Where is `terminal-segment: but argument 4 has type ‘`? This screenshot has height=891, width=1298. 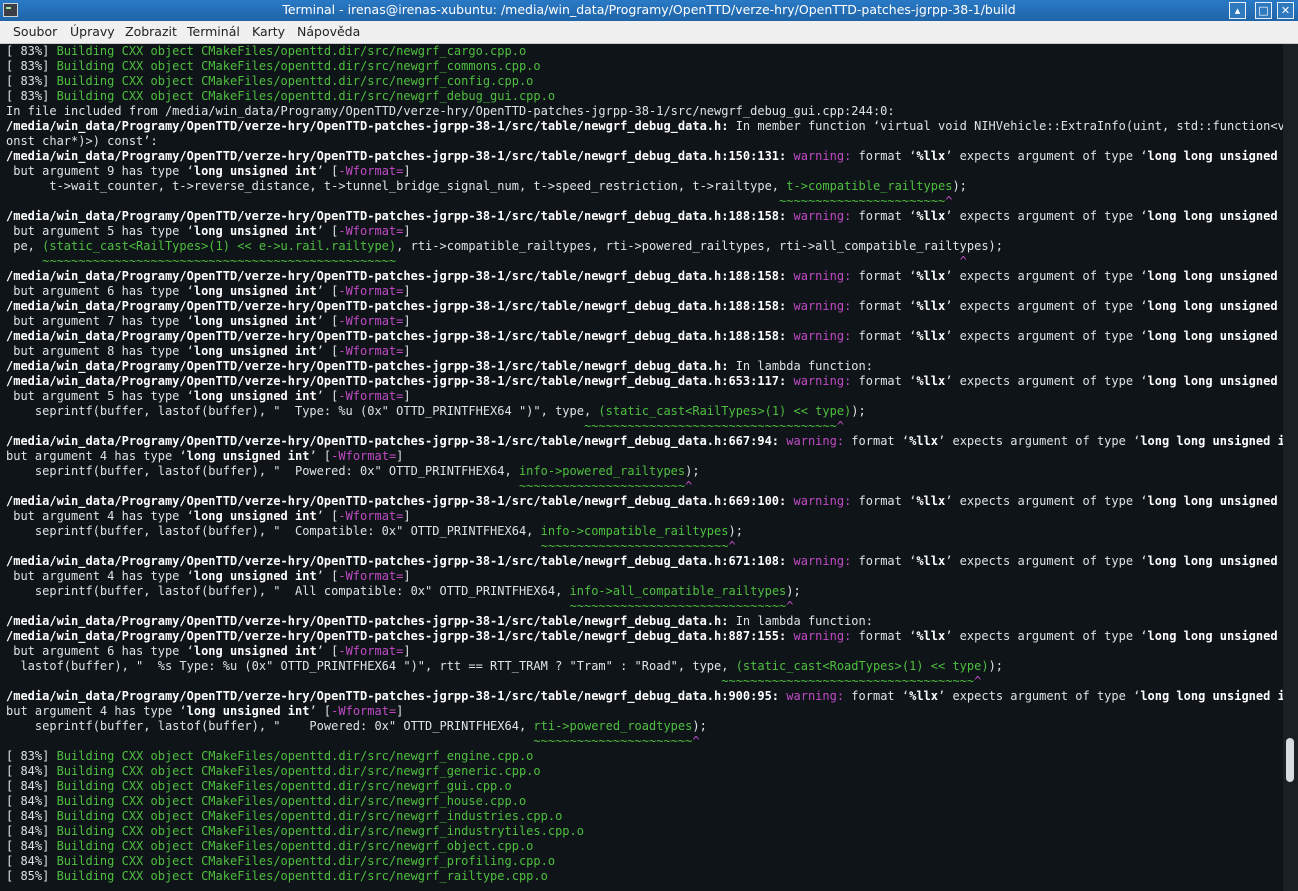 terminal-segment: but argument 4 has type ‘ is located at coordinates (100, 576).